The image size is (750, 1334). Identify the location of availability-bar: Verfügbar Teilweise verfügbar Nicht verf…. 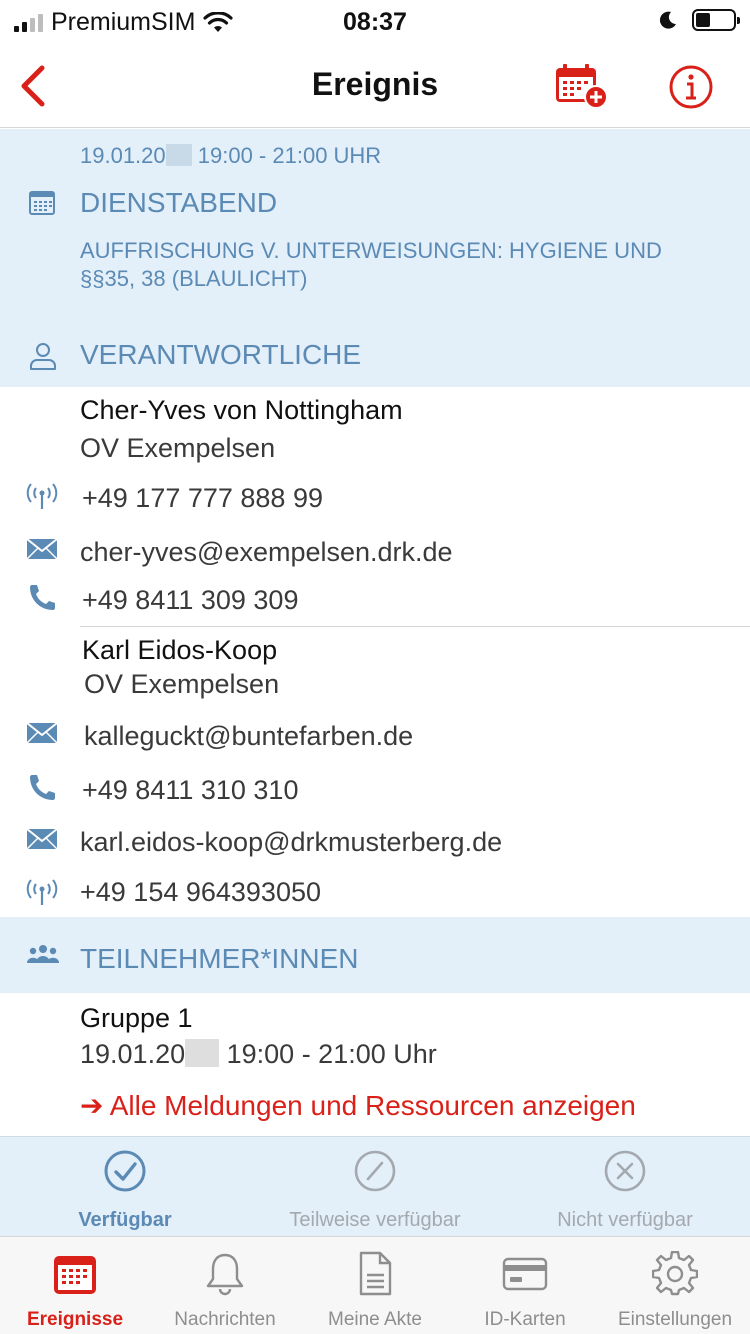
(375, 1186).